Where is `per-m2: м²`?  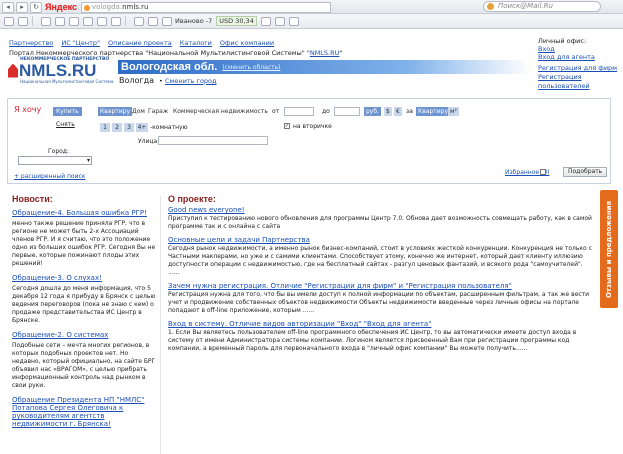 per-m2: м² is located at coordinates (453, 111).